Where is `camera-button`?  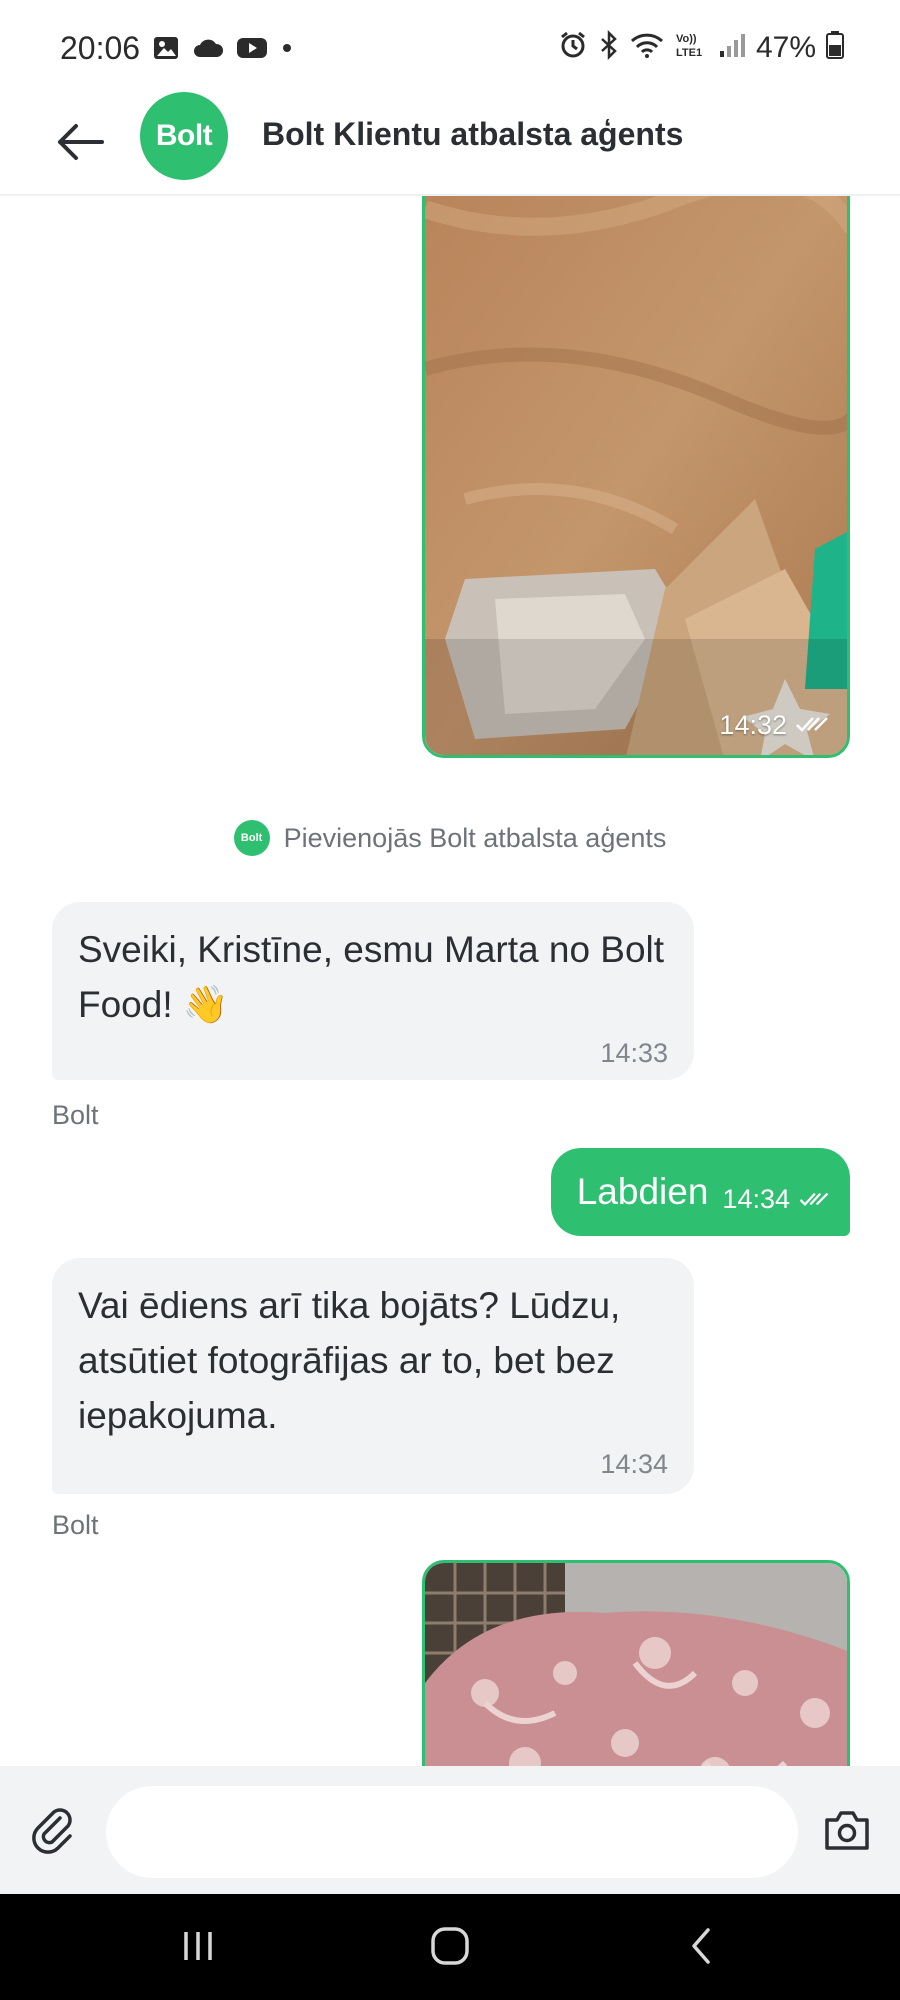 camera-button is located at coordinates (847, 1832).